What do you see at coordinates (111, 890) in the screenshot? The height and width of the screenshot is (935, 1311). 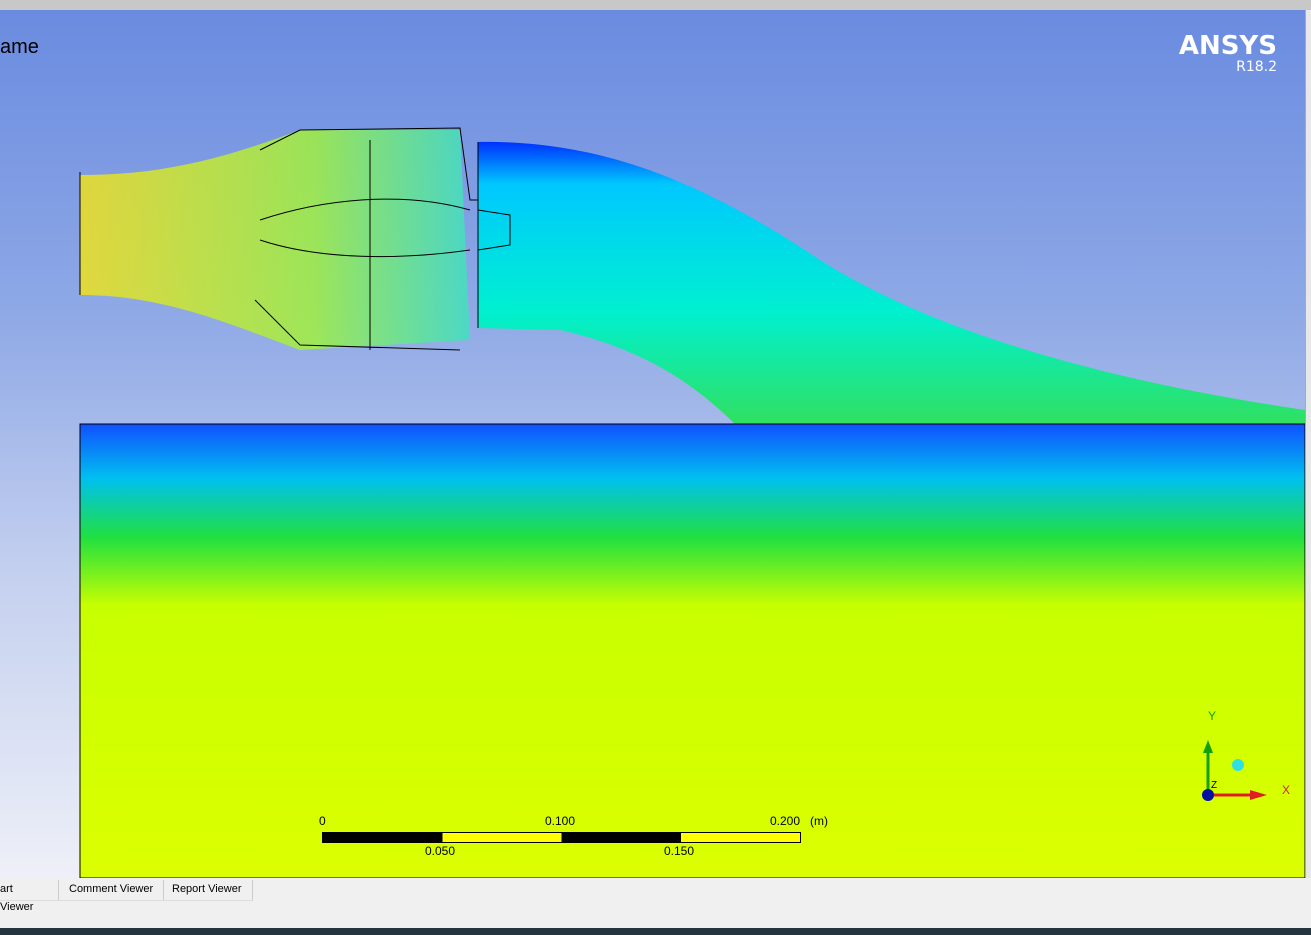 I see `tab-comment-viewer: Comment Viewer` at bounding box center [111, 890].